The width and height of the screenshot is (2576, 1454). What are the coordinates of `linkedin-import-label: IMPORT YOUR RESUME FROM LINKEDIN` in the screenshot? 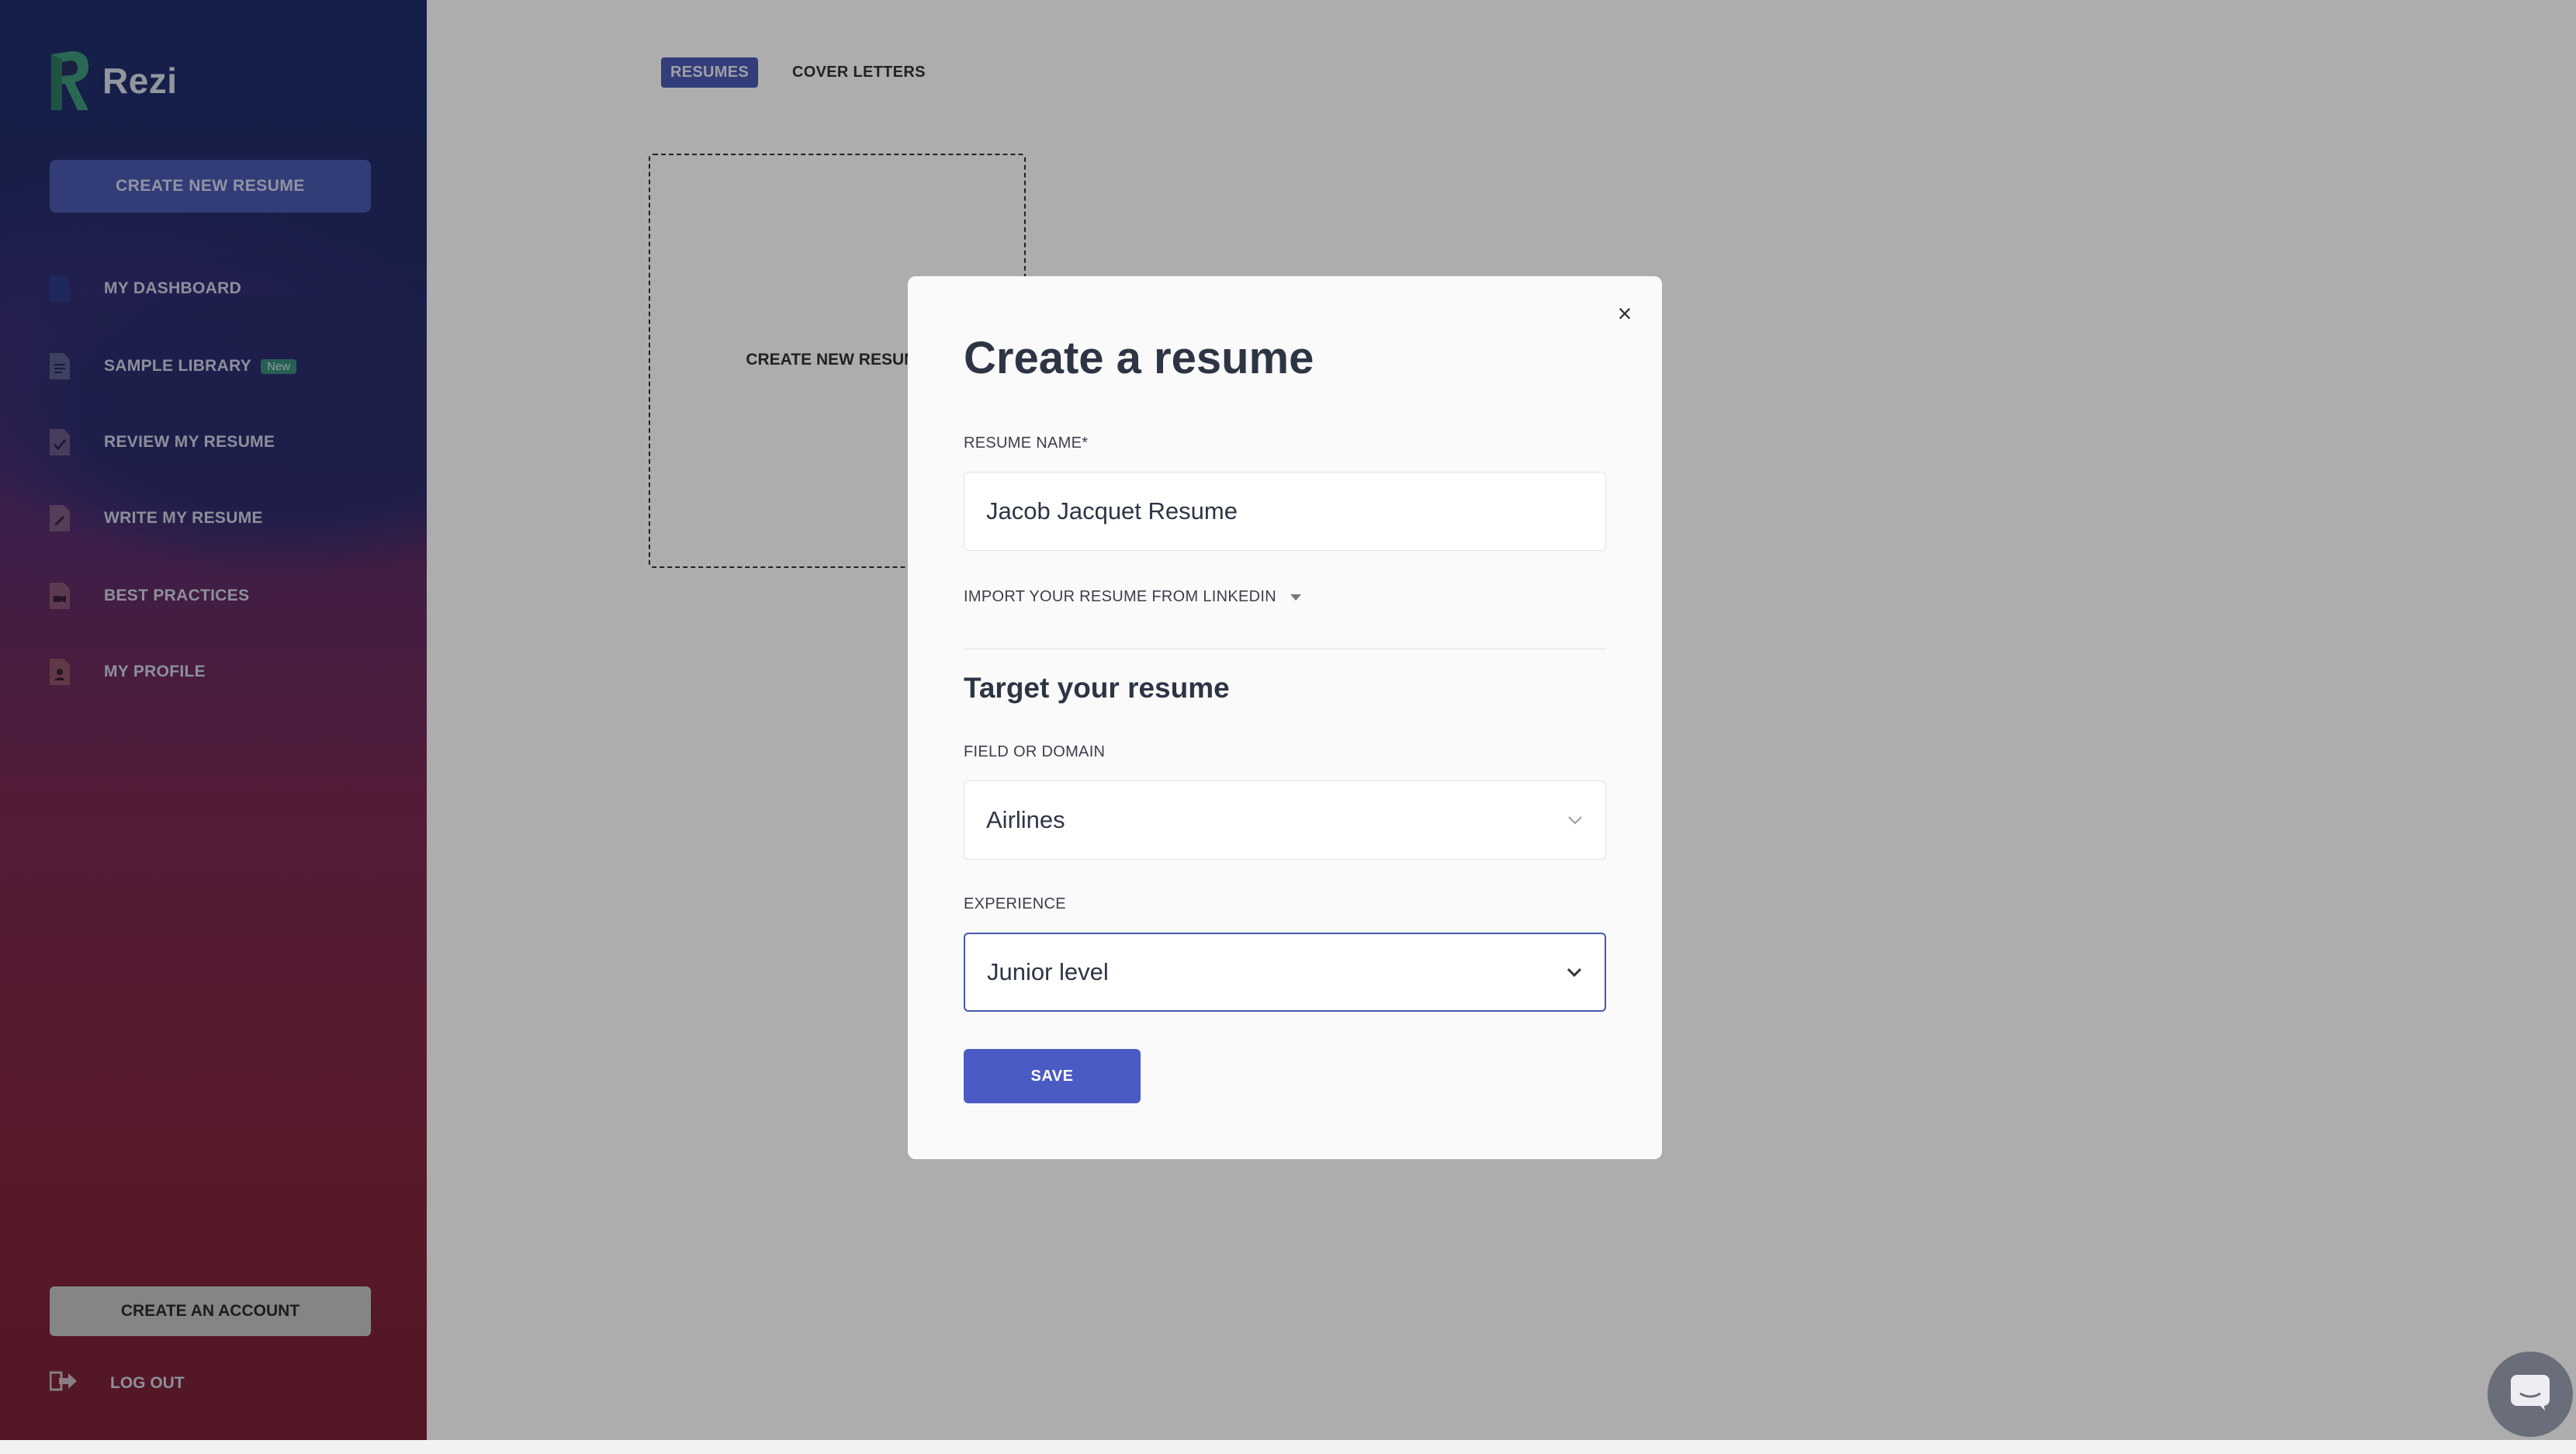 It's located at (1120, 596).